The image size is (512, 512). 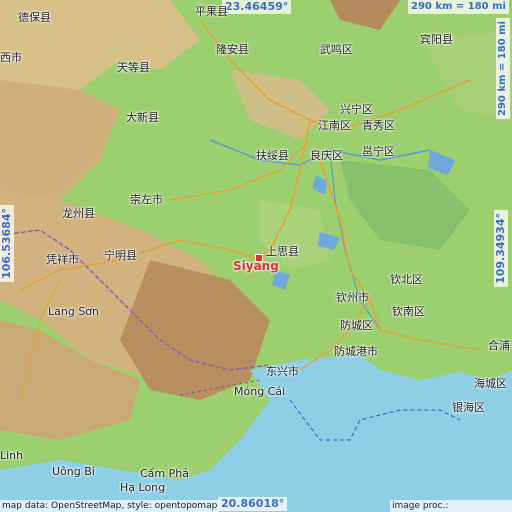 What do you see at coordinates (356, 326) in the screenshot?
I see `city-label: 防城区` at bounding box center [356, 326].